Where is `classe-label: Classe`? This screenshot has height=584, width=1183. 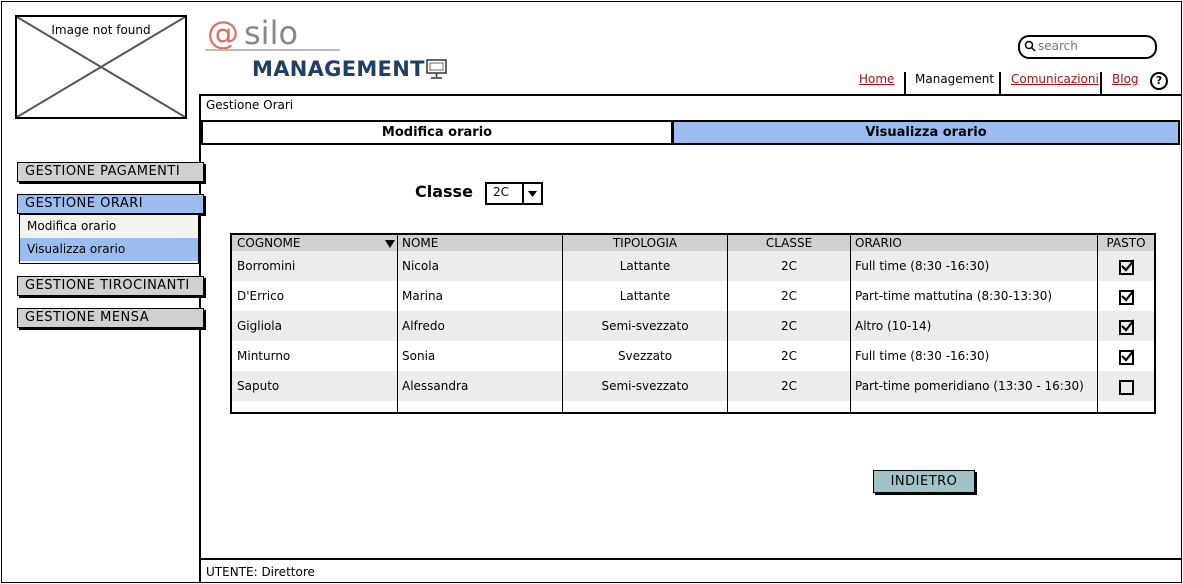
classe-label: Classe is located at coordinates (444, 191).